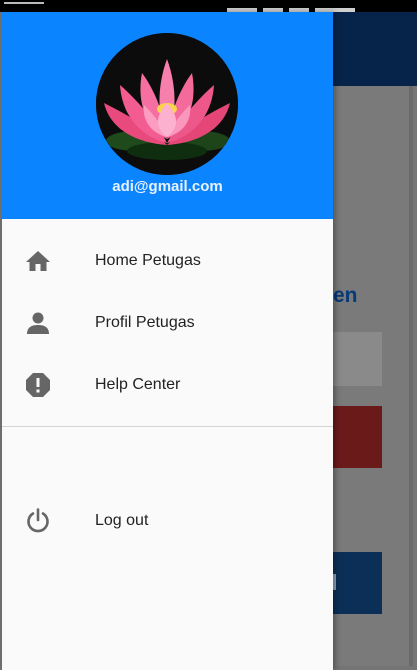  What do you see at coordinates (357, 359) in the screenshot?
I see `background-input-field` at bounding box center [357, 359].